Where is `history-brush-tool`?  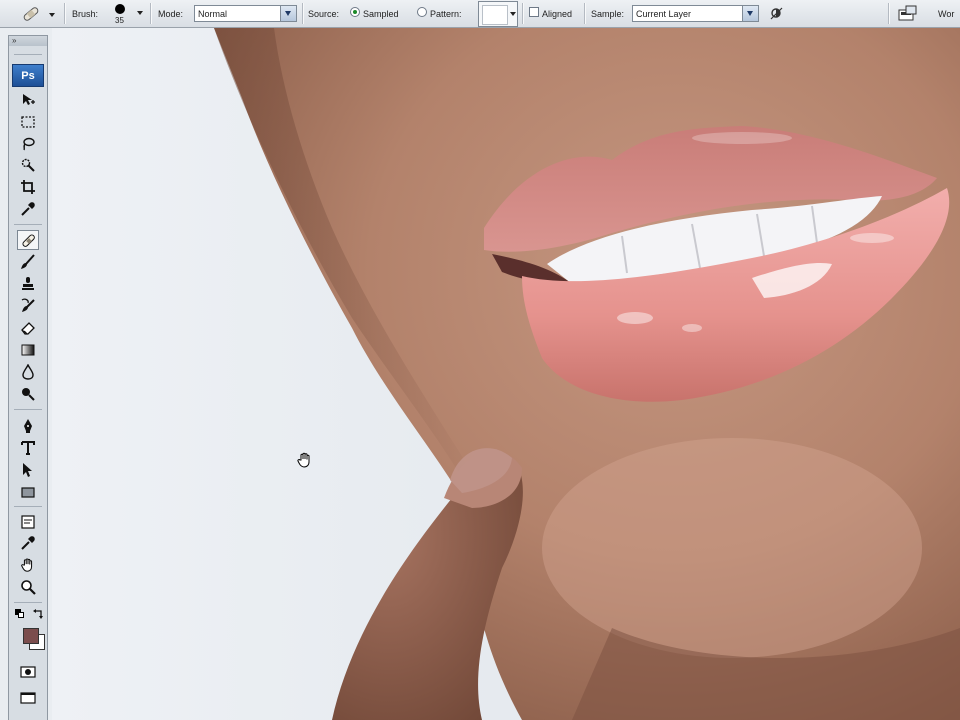 history-brush-tool is located at coordinates (28, 306).